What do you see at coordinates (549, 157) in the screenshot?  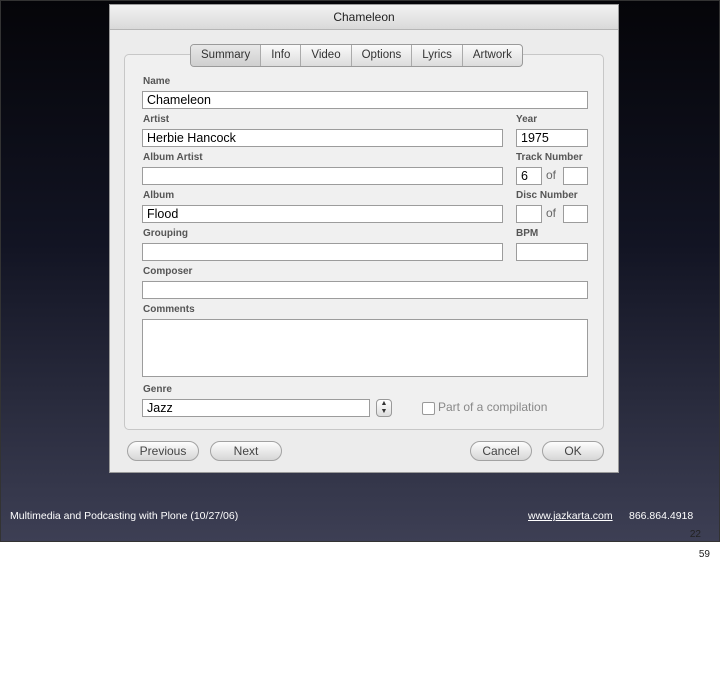 I see `track-number-label: Track Number` at bounding box center [549, 157].